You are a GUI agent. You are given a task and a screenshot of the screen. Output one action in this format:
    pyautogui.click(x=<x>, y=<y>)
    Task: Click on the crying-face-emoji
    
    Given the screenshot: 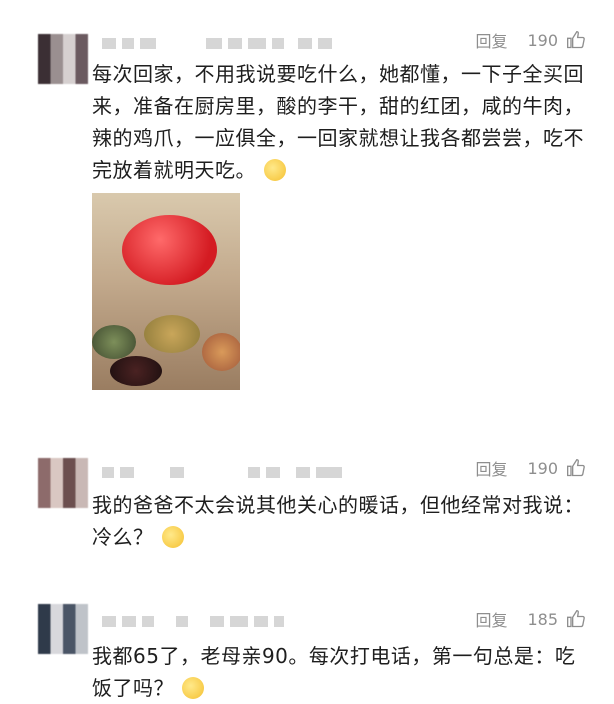 What is the action you would take?
    pyautogui.click(x=193, y=688)
    